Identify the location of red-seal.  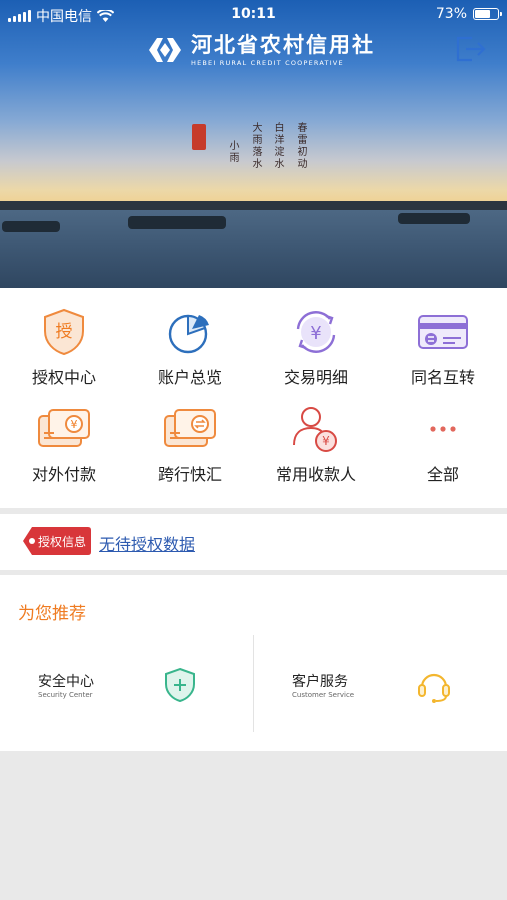
(199, 137).